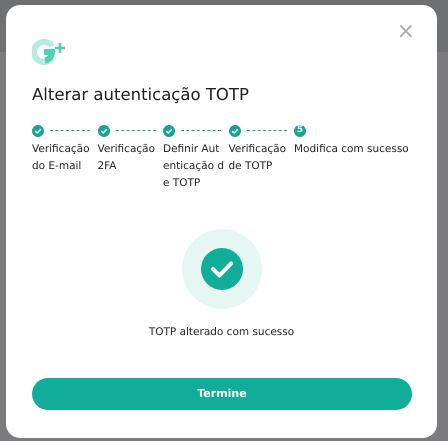 The image size is (448, 441). I want to click on step-number: 5, so click(300, 130).